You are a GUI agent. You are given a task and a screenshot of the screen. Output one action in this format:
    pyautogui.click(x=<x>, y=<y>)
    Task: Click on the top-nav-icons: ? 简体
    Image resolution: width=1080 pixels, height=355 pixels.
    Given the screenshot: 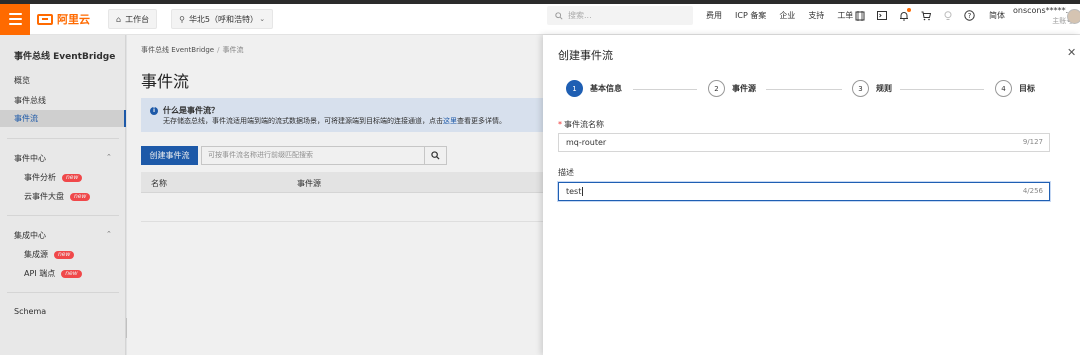 What is the action you would take?
    pyautogui.click(x=929, y=15)
    